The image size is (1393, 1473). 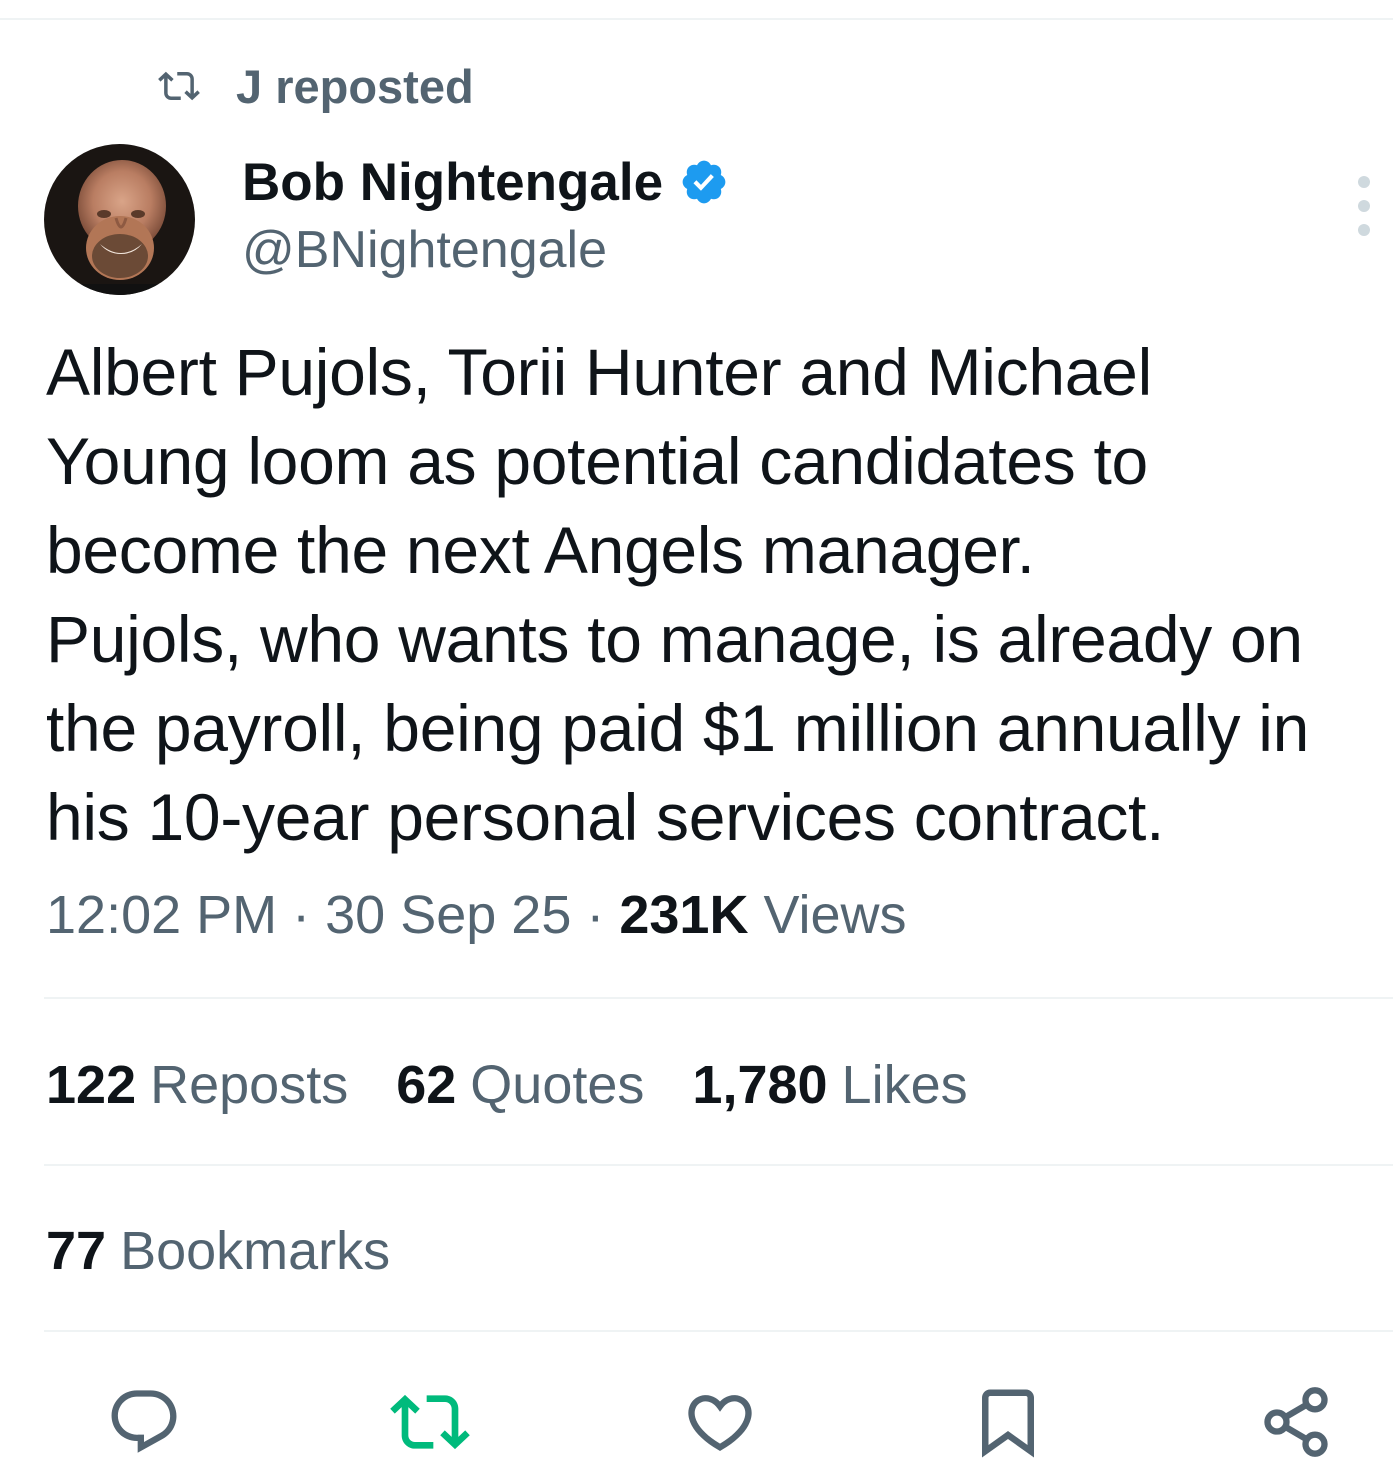 What do you see at coordinates (835, 915) in the screenshot?
I see `views-label: Views` at bounding box center [835, 915].